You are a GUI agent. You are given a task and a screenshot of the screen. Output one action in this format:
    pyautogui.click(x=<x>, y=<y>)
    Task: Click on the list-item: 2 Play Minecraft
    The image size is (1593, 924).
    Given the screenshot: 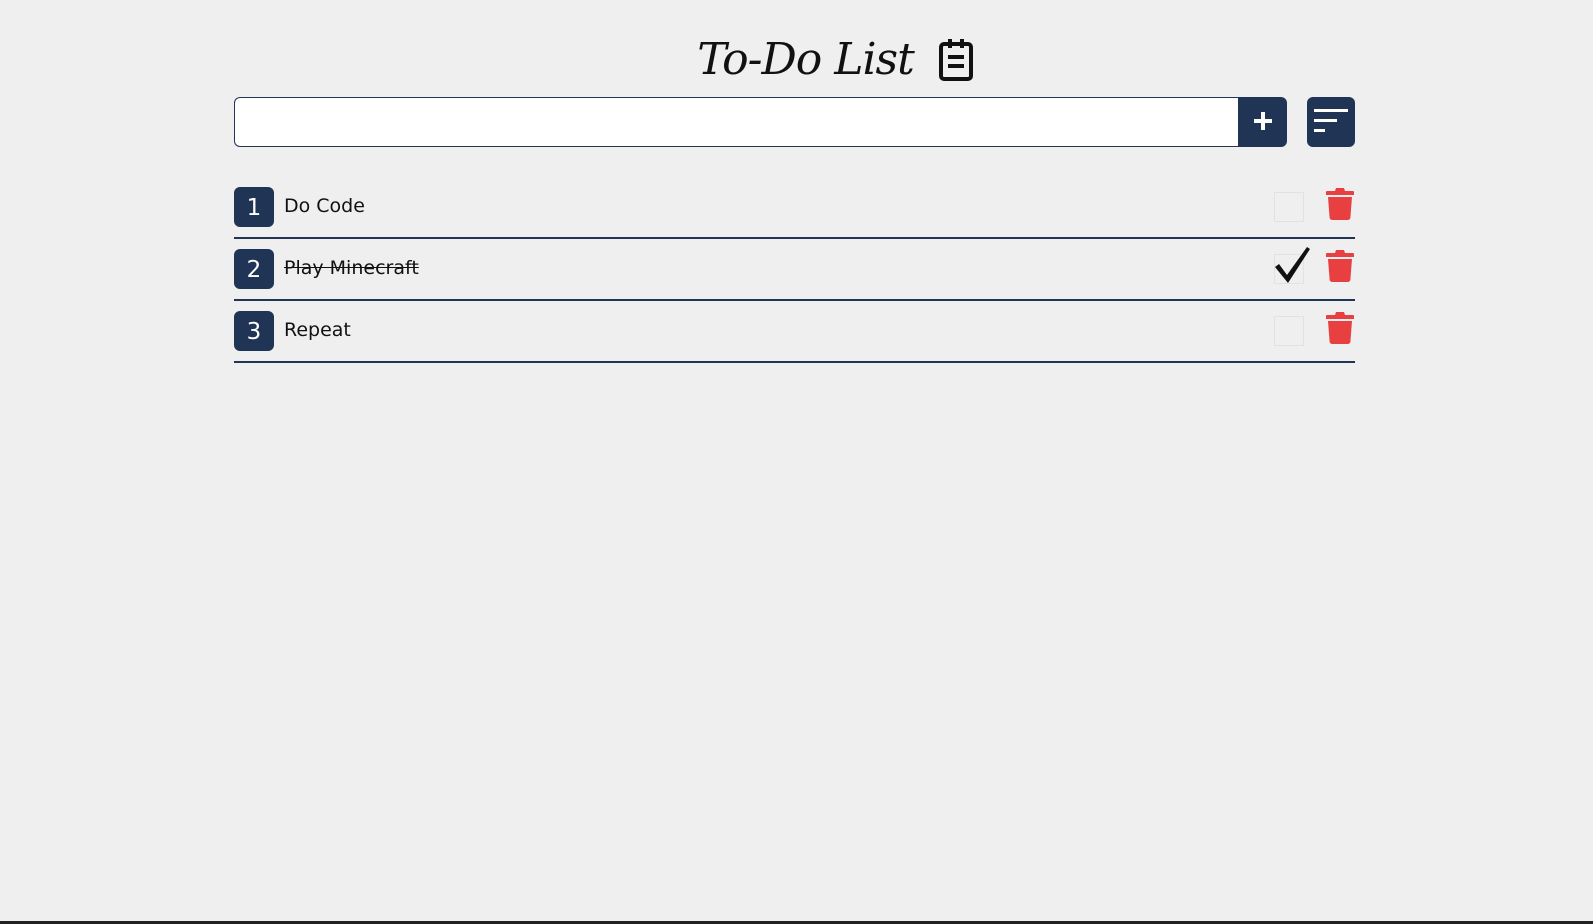 What is the action you would take?
    pyautogui.click(x=794, y=270)
    